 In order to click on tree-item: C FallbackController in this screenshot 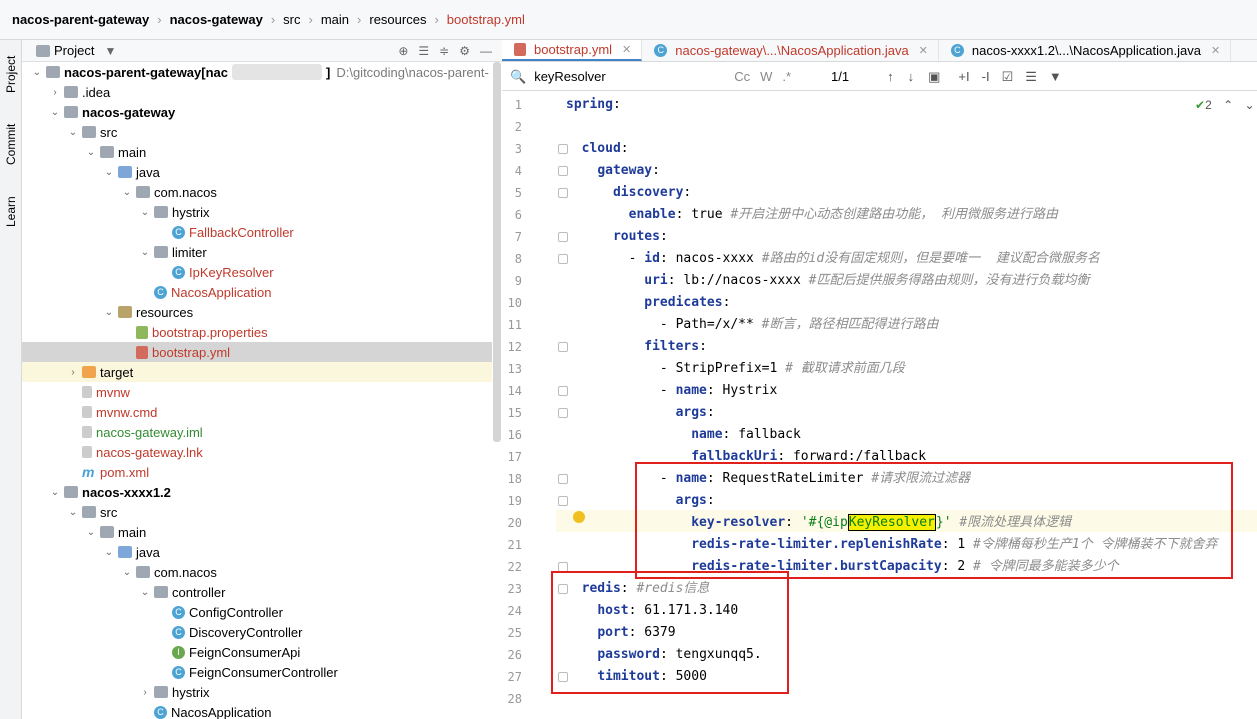, I will do `click(257, 232)`.